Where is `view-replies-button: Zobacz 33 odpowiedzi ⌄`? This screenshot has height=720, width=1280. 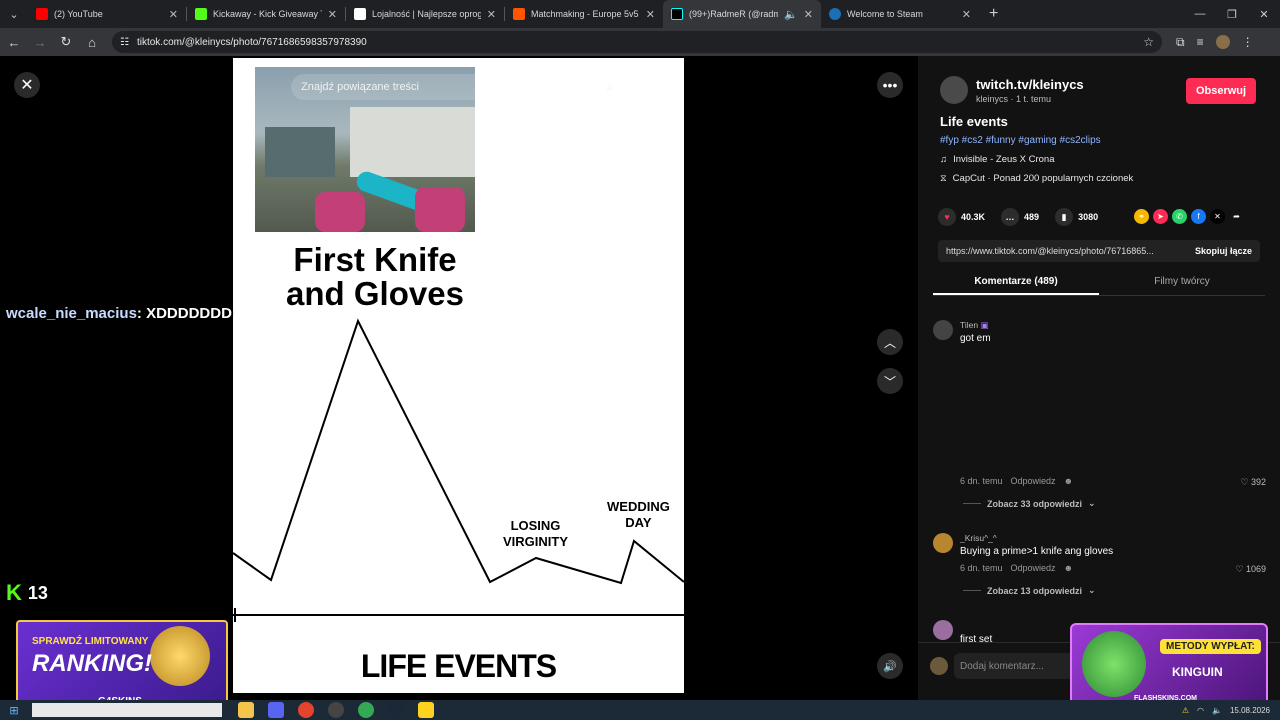 view-replies-button: Zobacz 33 odpowiedzi ⌄ is located at coordinates (1029, 503).